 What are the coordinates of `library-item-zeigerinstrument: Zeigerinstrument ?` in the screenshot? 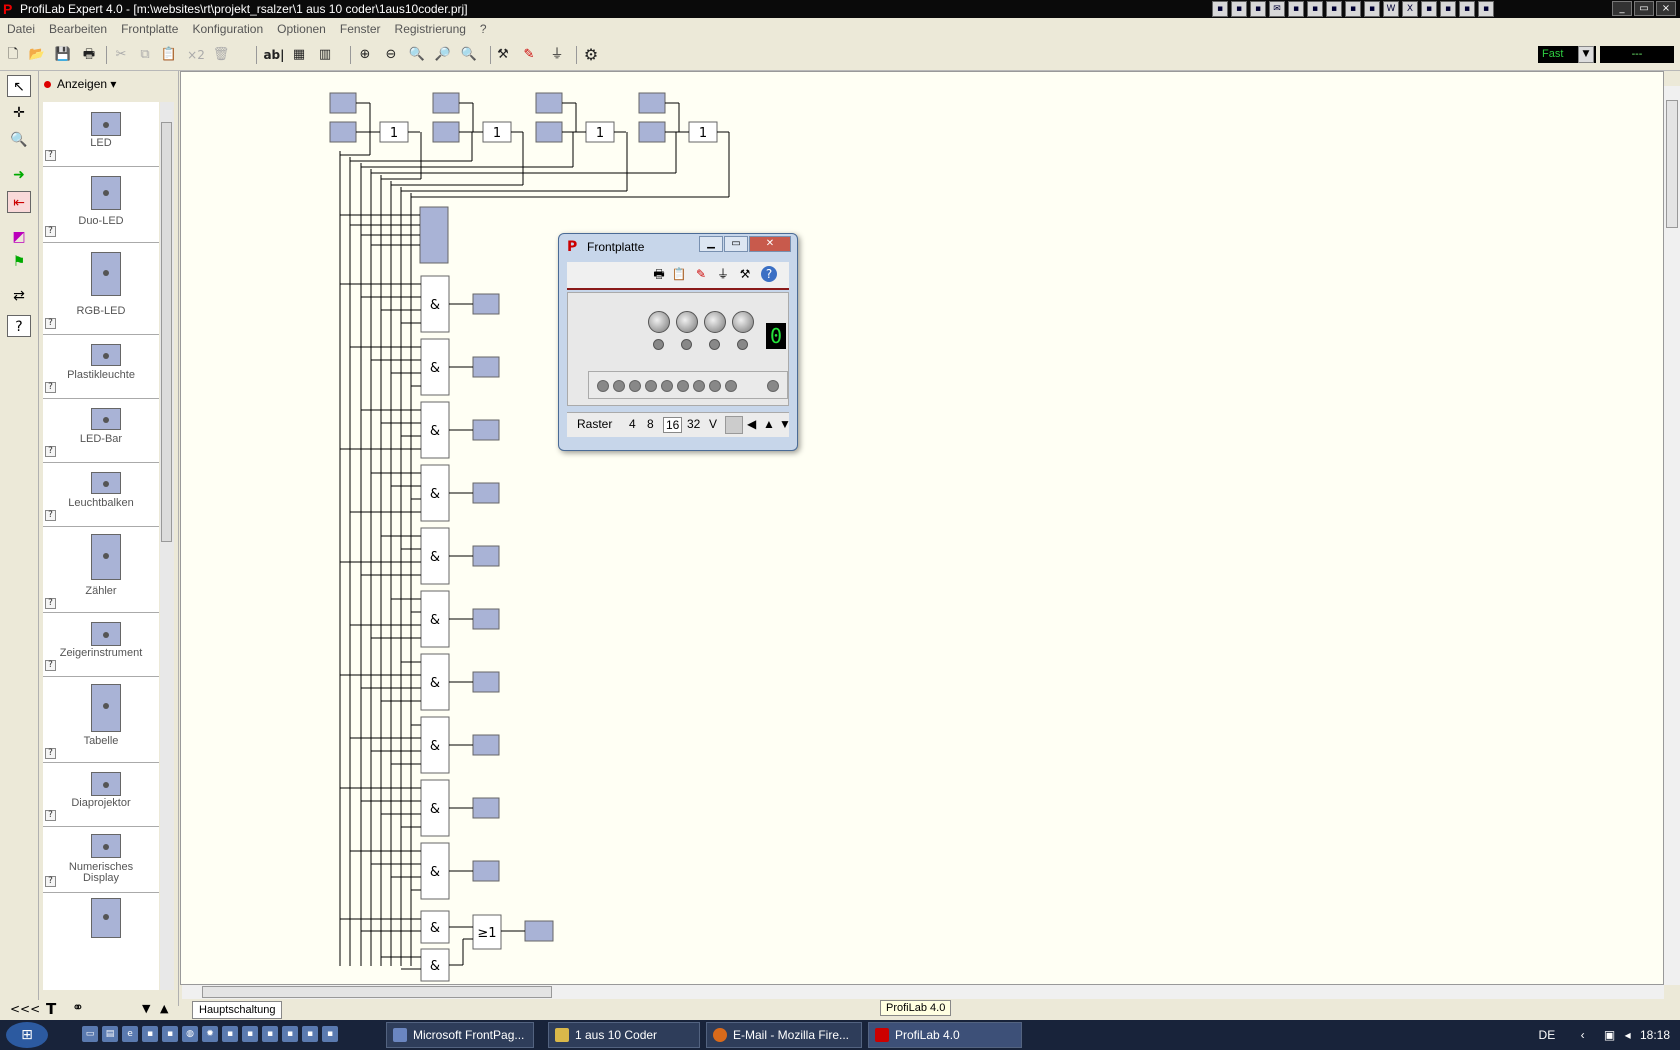 It's located at (101, 644).